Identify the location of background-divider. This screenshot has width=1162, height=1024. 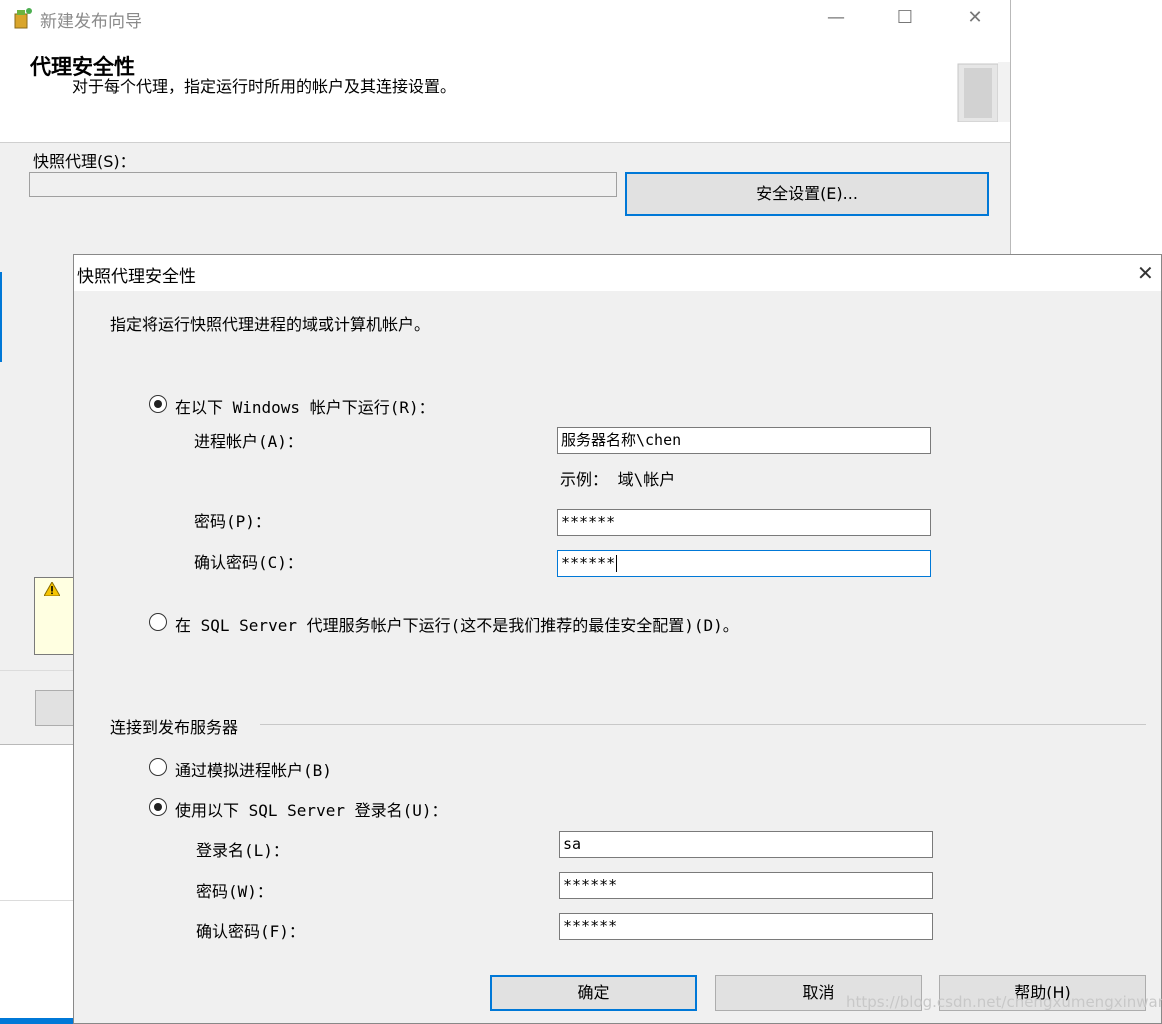
(37, 900).